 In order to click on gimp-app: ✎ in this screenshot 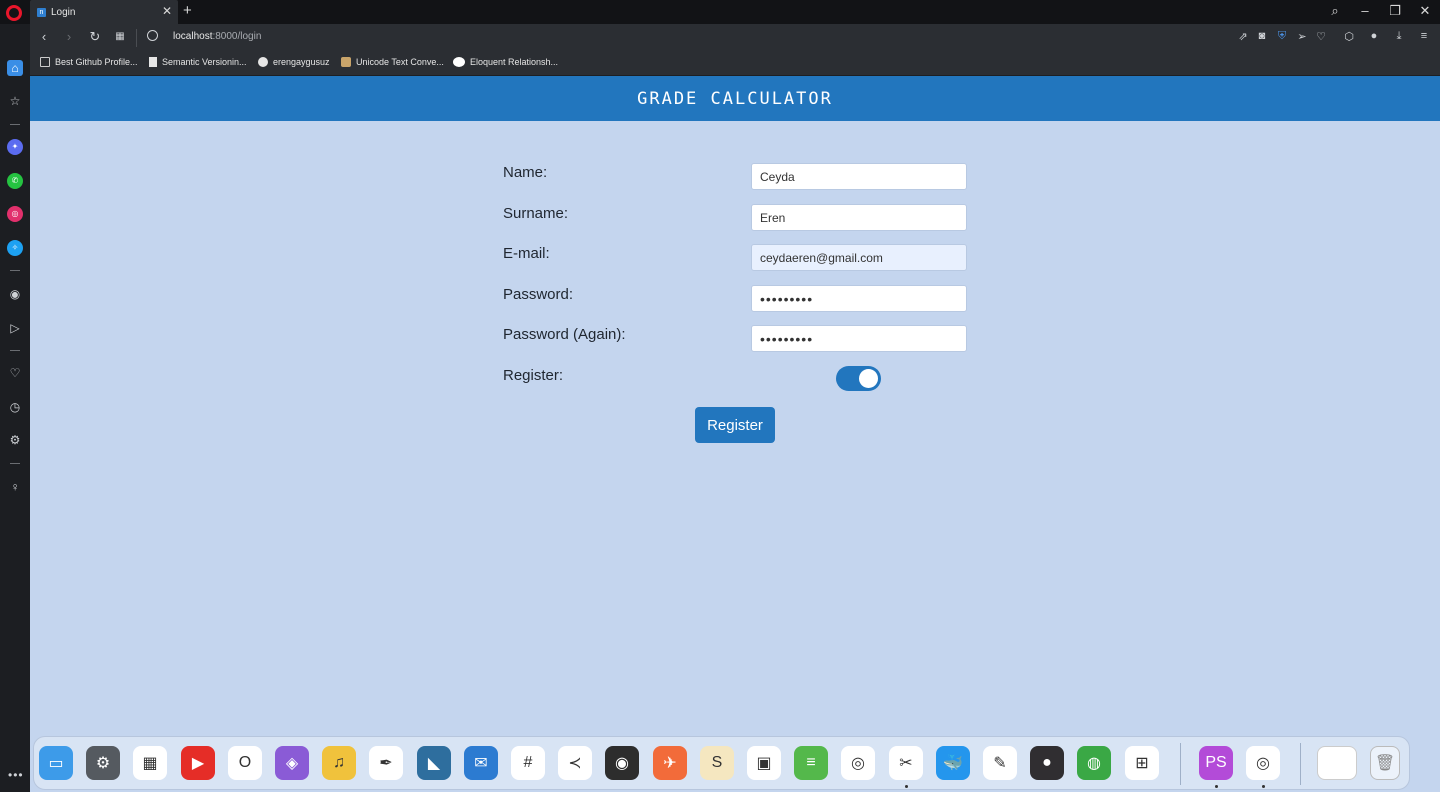, I will do `click(1000, 763)`.